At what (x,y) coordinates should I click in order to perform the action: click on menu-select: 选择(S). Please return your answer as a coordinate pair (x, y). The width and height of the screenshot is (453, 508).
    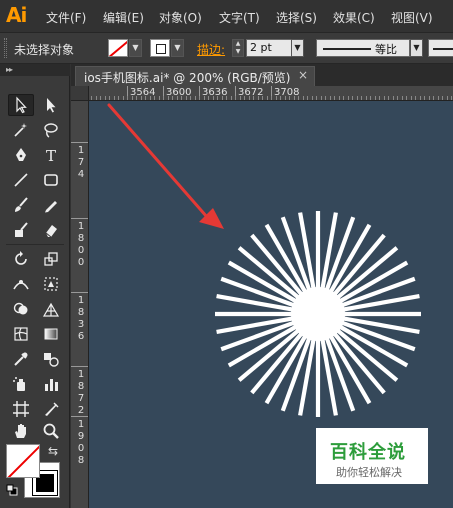
    Looking at the image, I should click on (296, 17).